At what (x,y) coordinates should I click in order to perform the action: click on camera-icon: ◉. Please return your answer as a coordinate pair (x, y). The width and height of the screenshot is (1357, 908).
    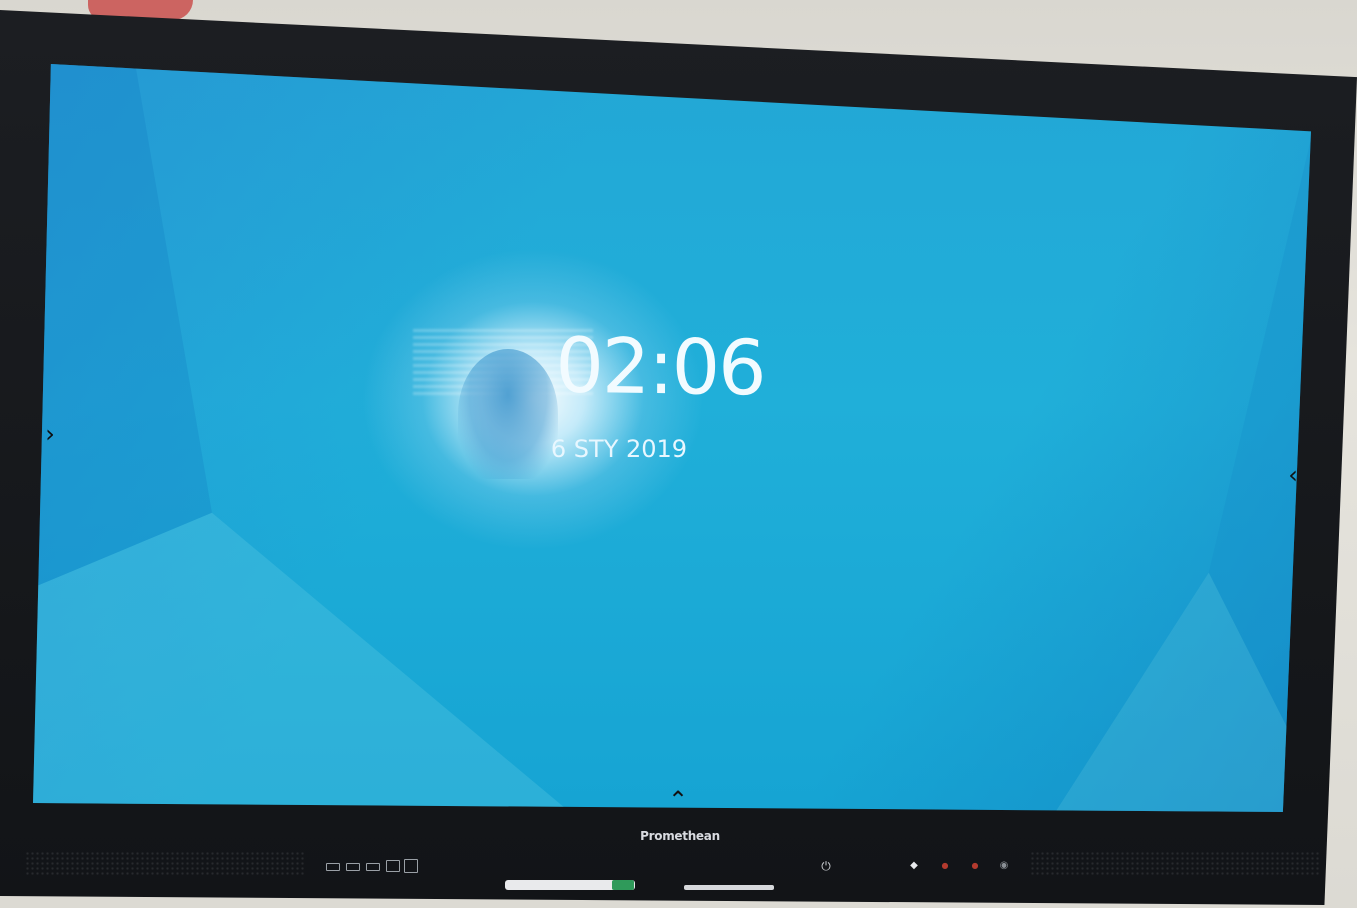
    Looking at the image, I should click on (1004, 866).